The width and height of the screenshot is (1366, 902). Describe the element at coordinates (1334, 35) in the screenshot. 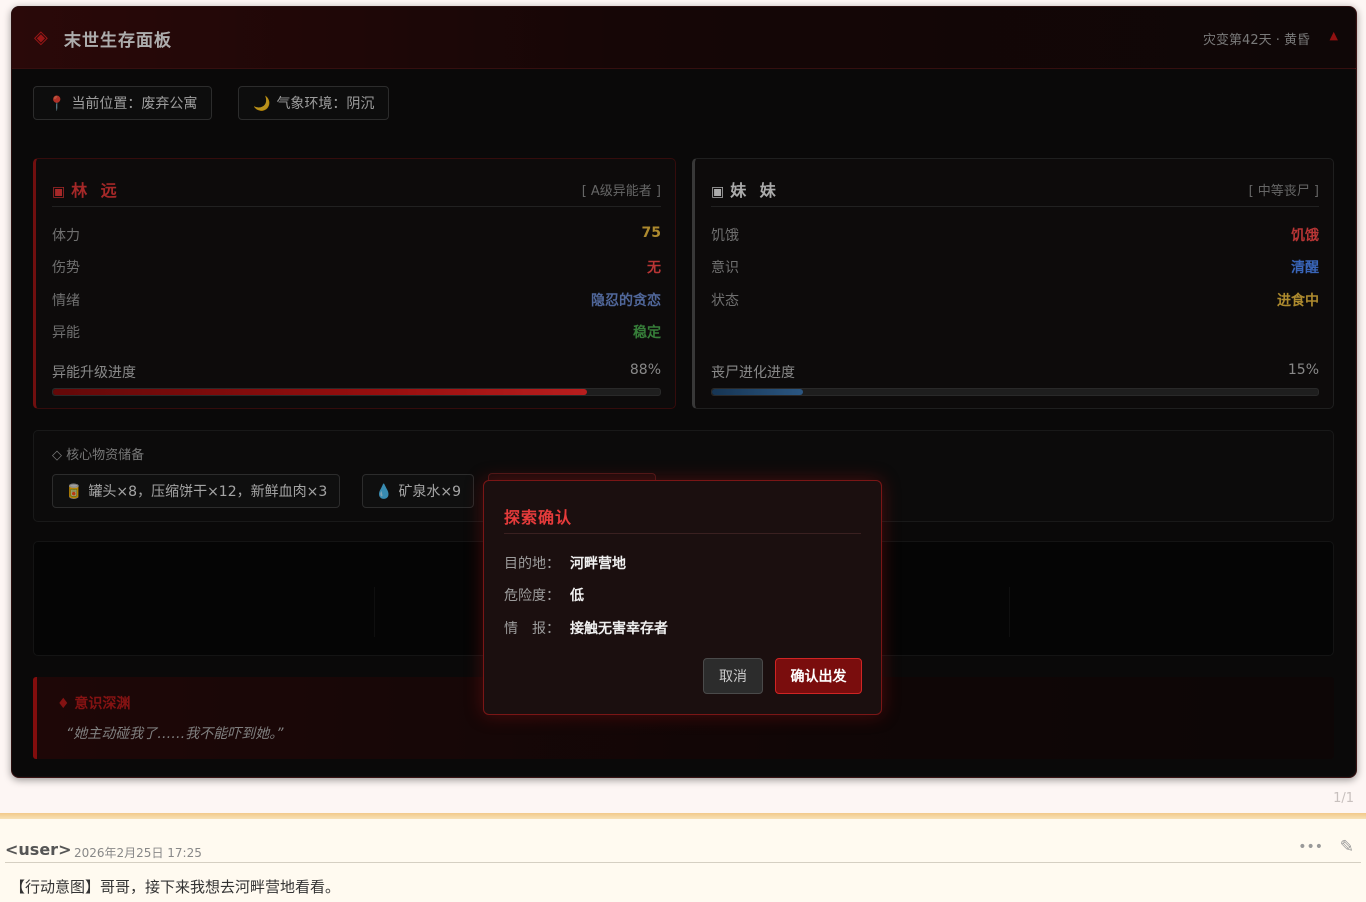

I see `collapse-icon: ▲` at that location.